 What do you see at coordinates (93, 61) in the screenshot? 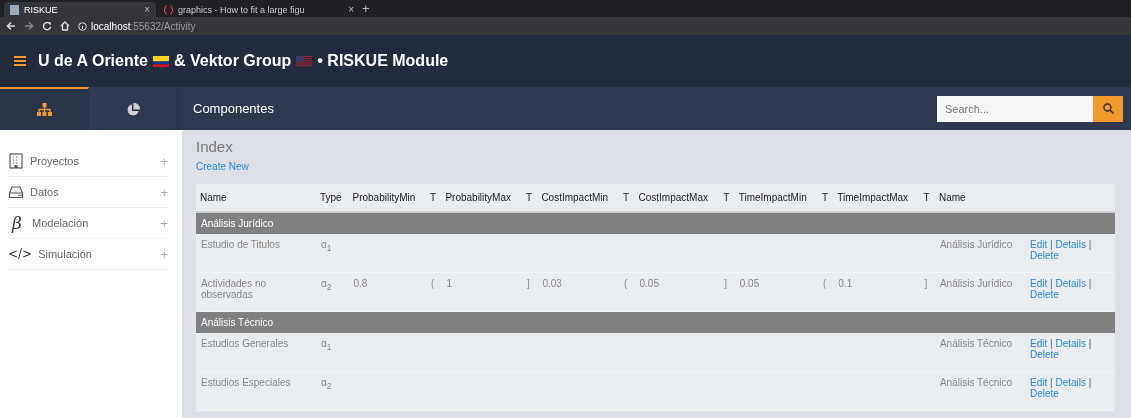
I see `app-title: U de A Oriente` at bounding box center [93, 61].